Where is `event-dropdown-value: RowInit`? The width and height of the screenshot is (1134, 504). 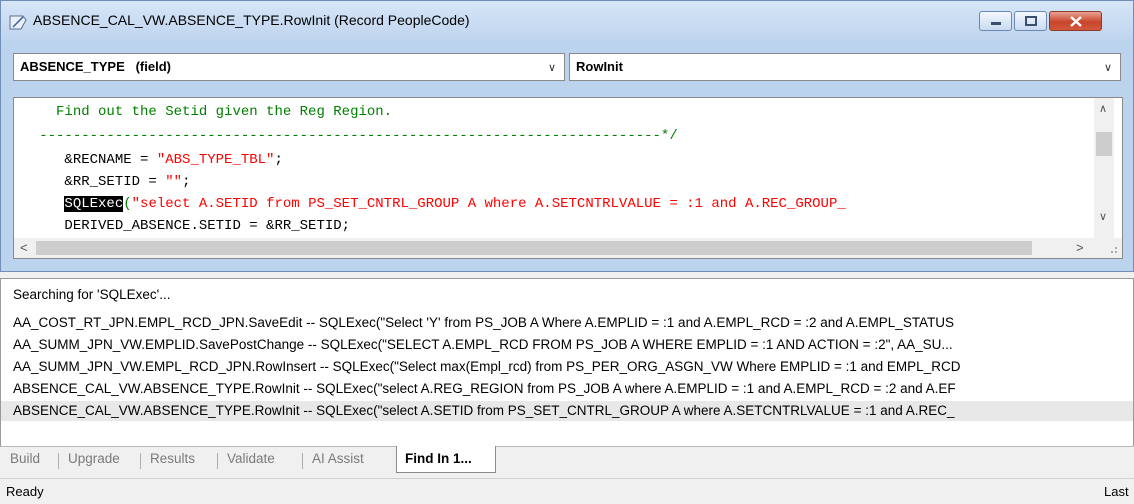
event-dropdown-value: RowInit is located at coordinates (599, 66).